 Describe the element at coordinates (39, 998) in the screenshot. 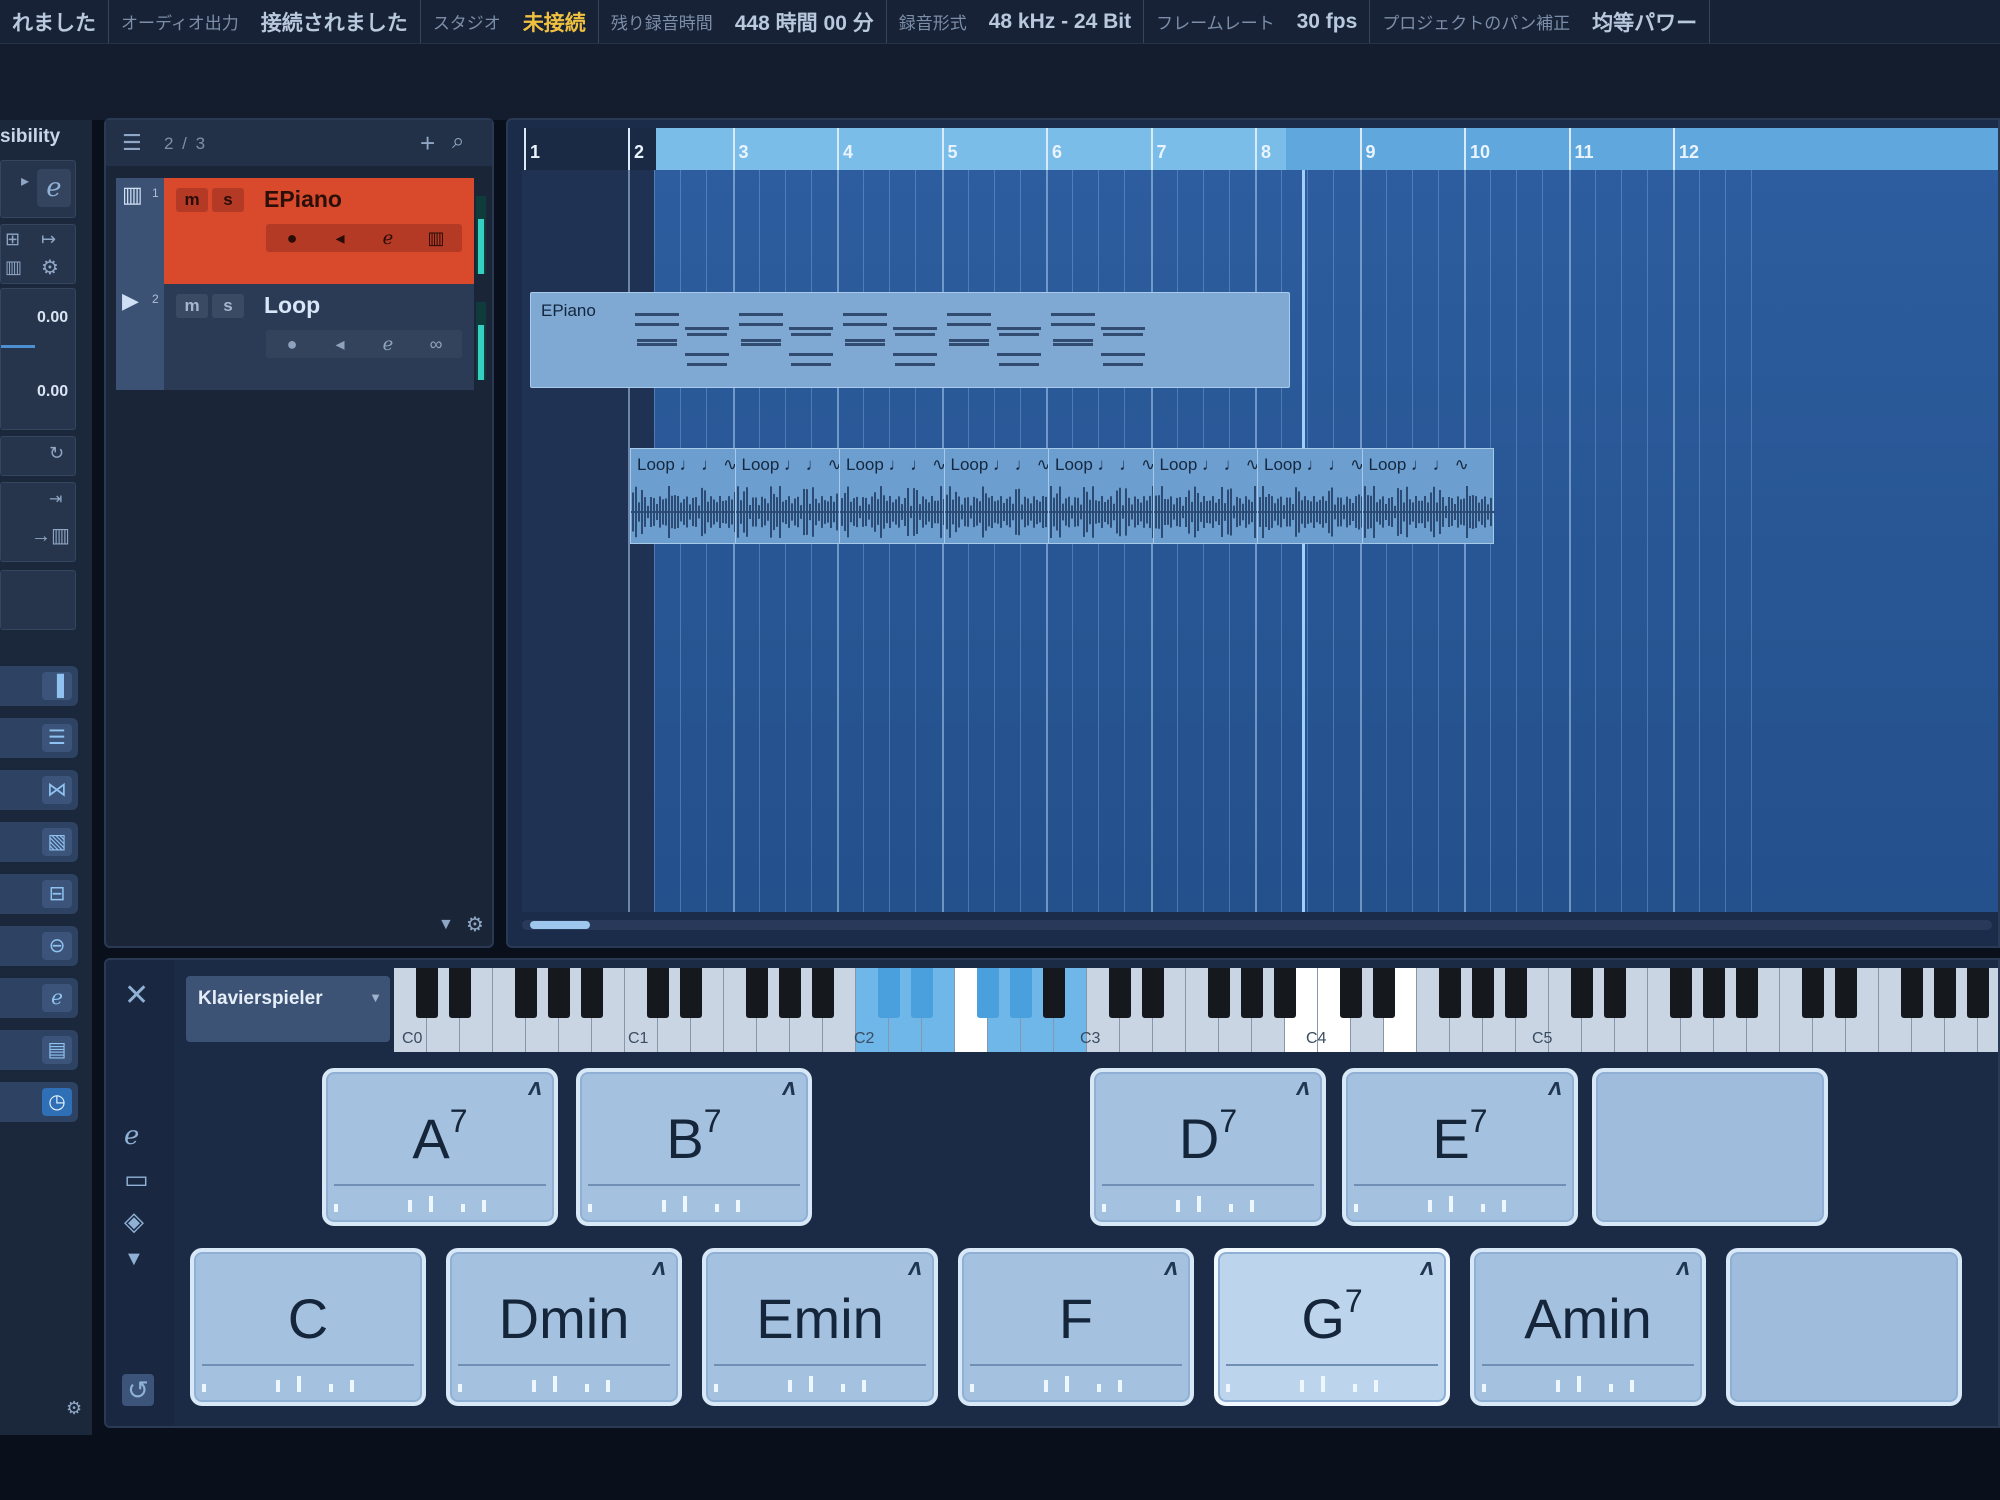

I see `left-row-instrument: ℯ` at that location.